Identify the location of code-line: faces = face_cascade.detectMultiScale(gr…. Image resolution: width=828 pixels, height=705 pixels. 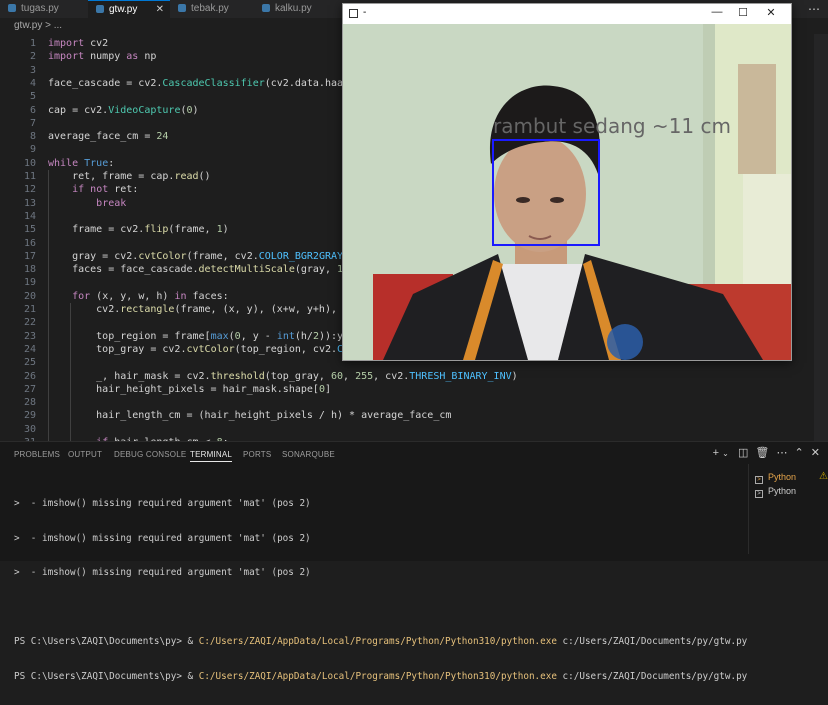
(213, 270).